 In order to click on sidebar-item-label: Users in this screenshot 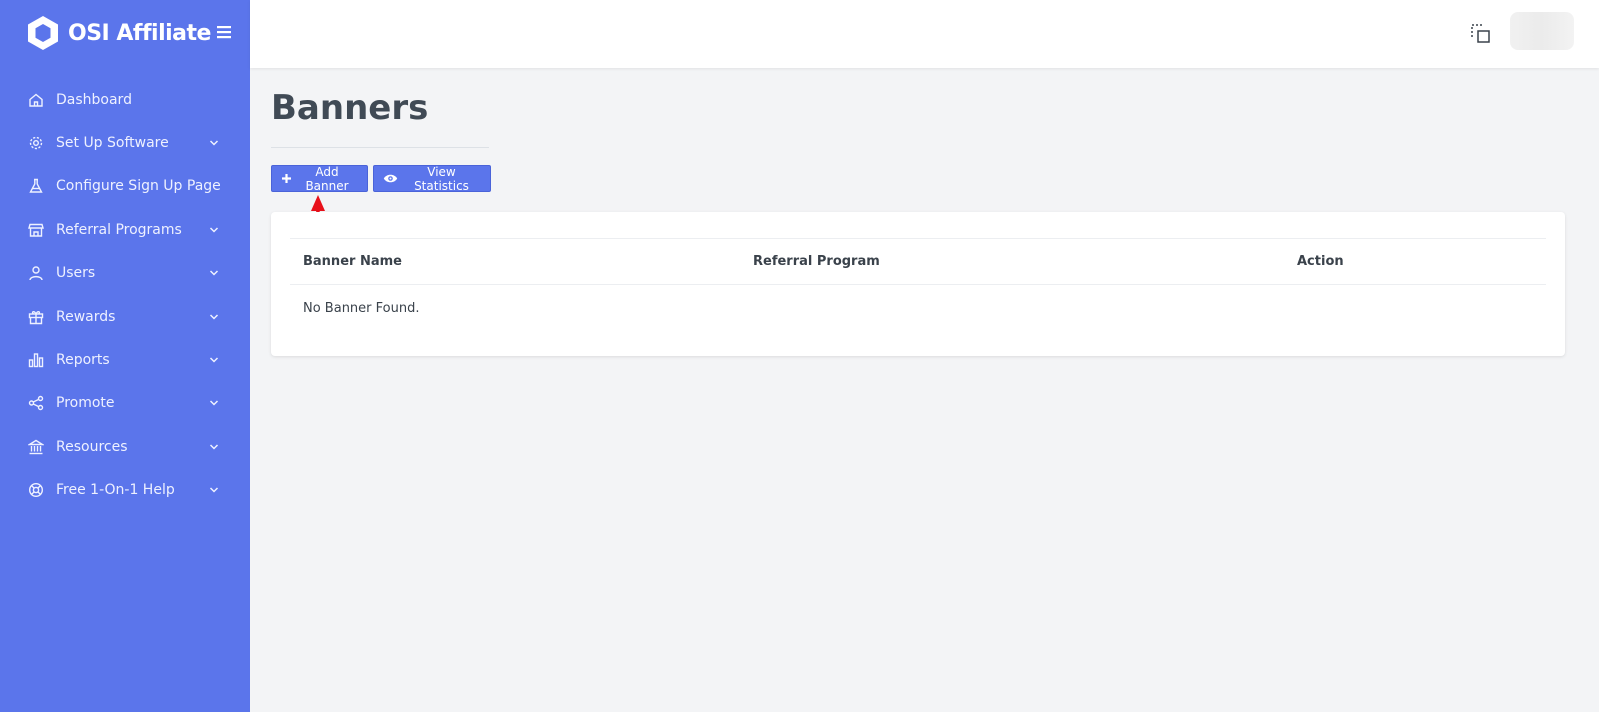, I will do `click(76, 273)`.